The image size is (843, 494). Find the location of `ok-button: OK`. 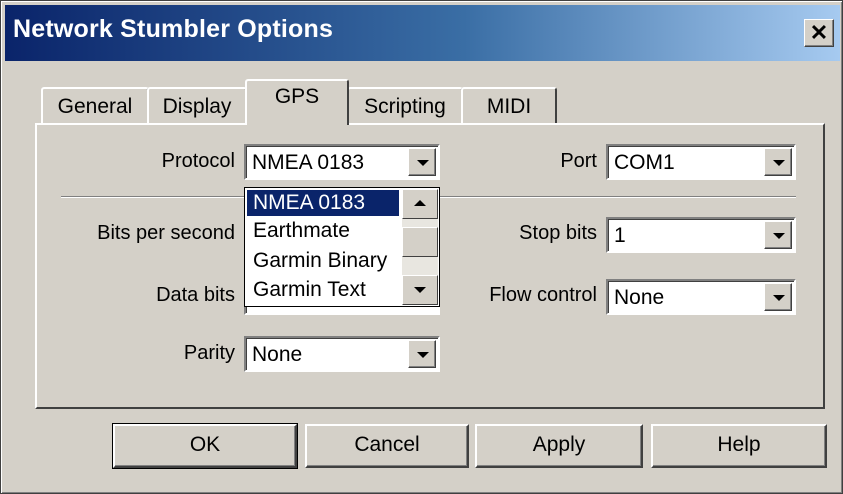

ok-button: OK is located at coordinates (205, 446).